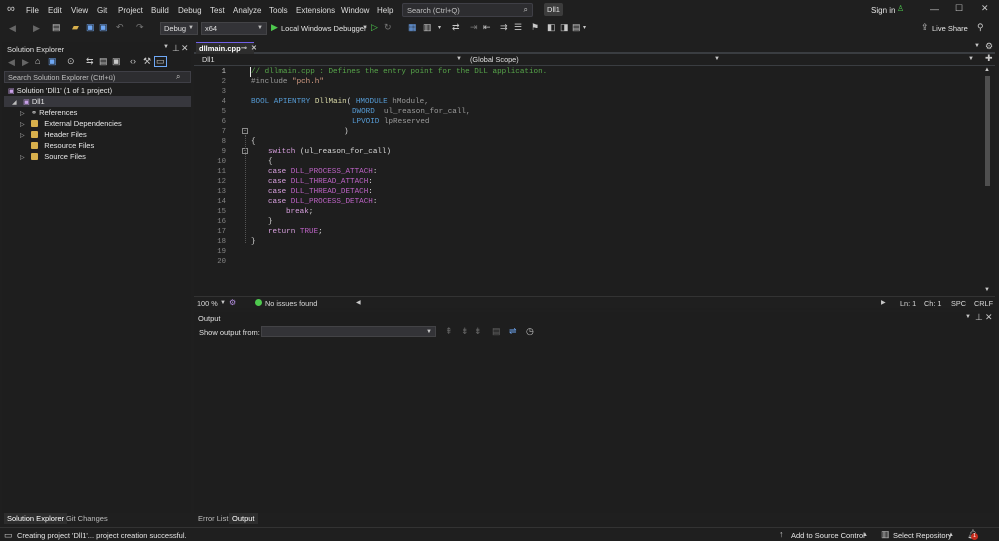 Image resolution: width=999 pixels, height=541 pixels. Describe the element at coordinates (987, 290) in the screenshot. I see `scroll-down-icon: ▼` at that location.